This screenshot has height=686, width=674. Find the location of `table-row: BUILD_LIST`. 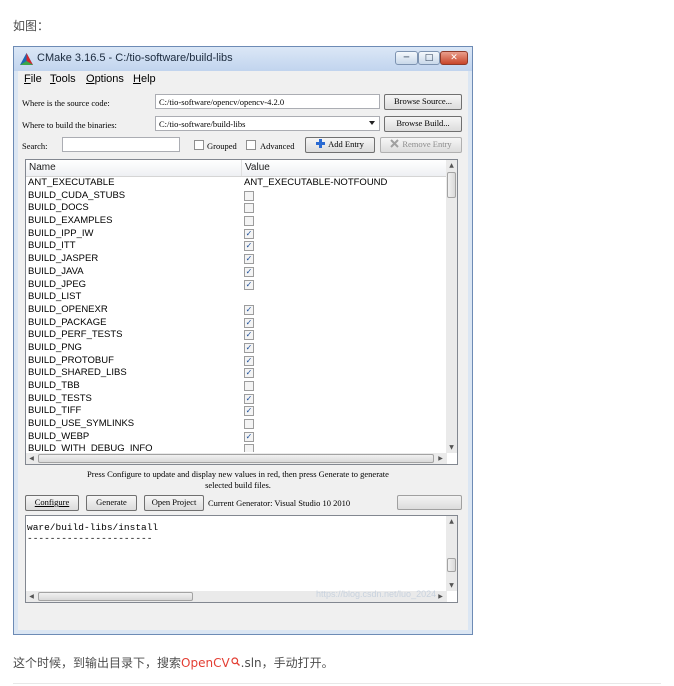

table-row: BUILD_LIST is located at coordinates (236, 297).